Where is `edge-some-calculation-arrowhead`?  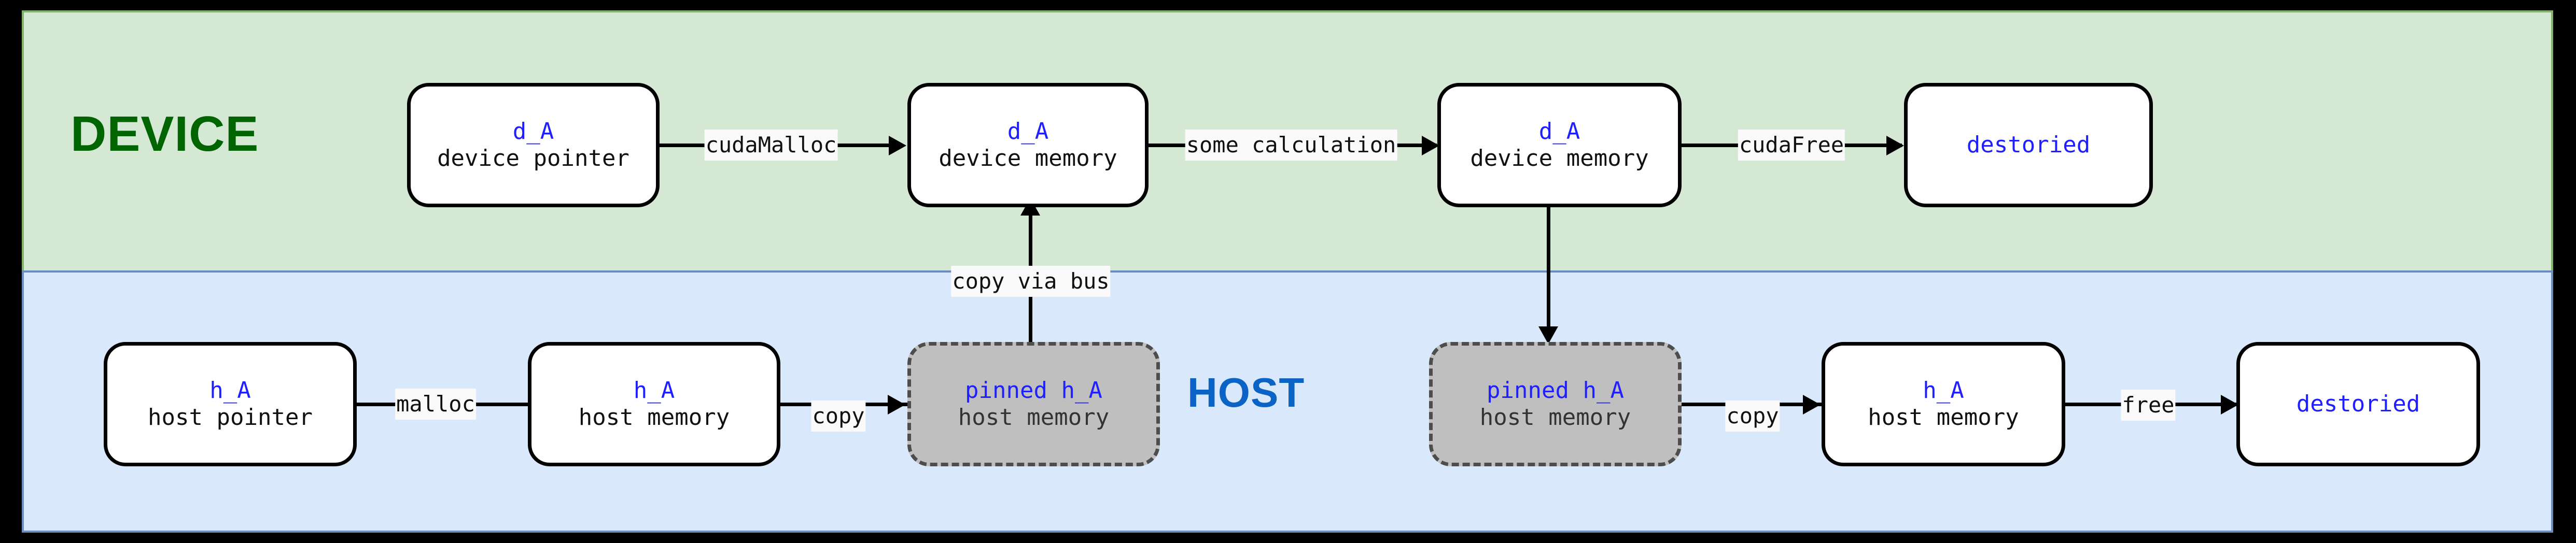
edge-some-calculation-arrowhead is located at coordinates (1430, 145).